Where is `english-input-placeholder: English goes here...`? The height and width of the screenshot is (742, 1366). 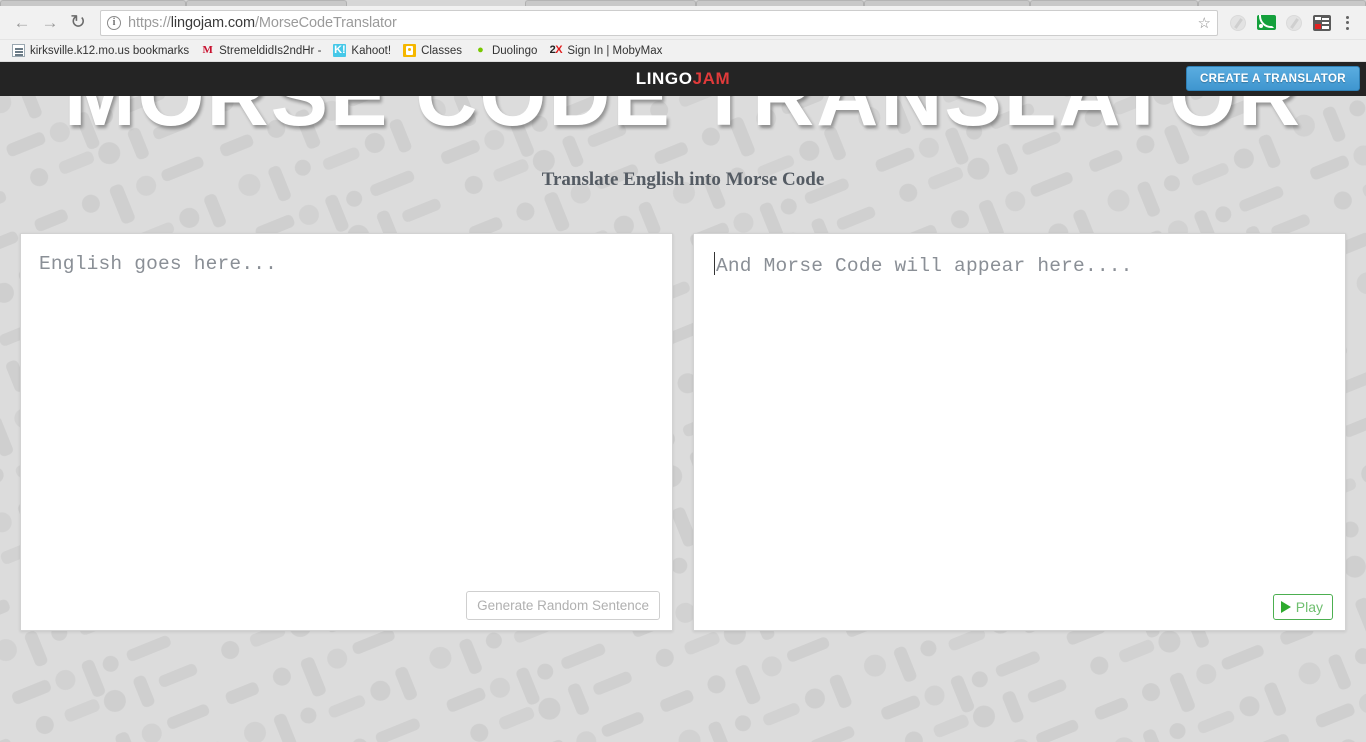 english-input-placeholder: English goes here... is located at coordinates (158, 264).